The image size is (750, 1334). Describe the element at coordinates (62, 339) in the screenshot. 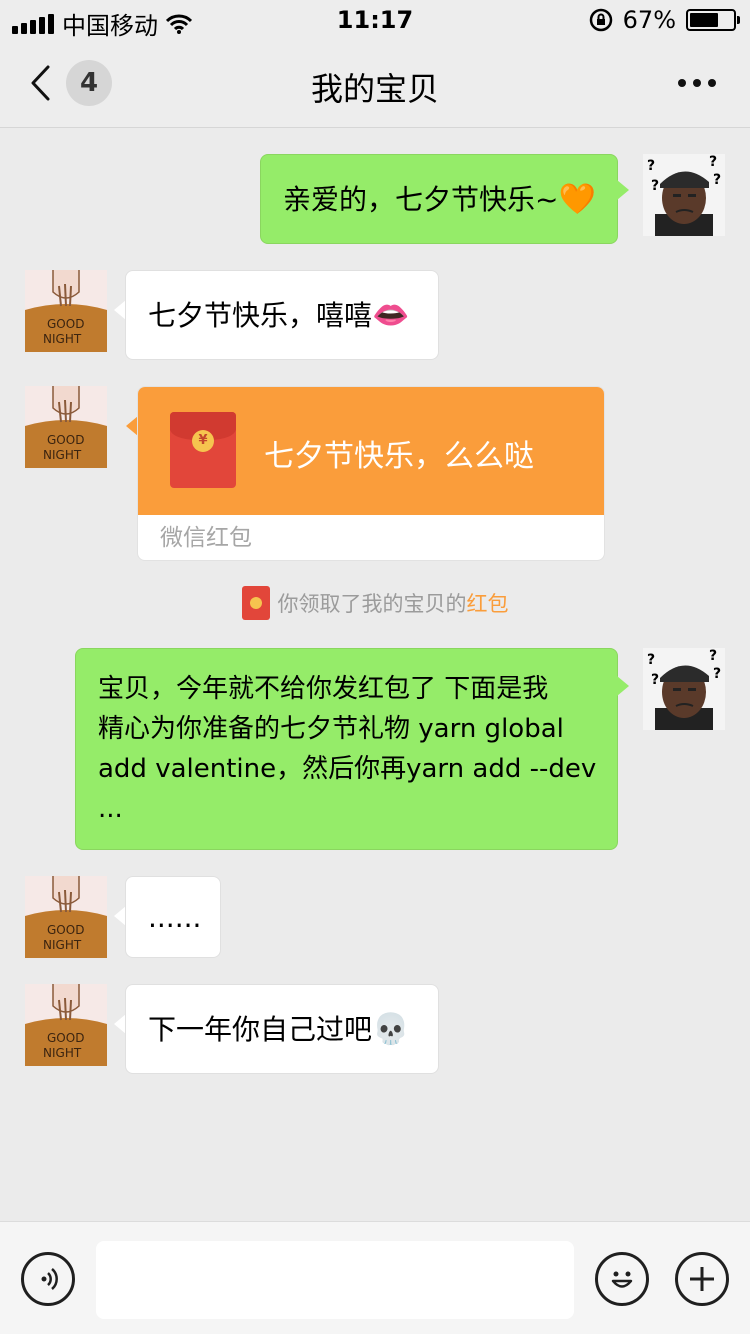

I see `avatar-text-night: NIGHT` at that location.